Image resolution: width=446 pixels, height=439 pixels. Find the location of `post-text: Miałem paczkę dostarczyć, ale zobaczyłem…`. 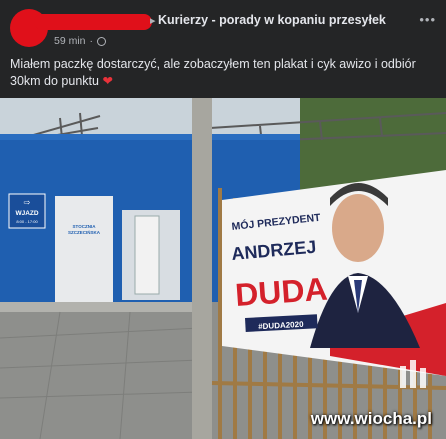

post-text: Miałem paczkę dostarczyć, ale zobaczyłem… is located at coordinates (225, 73).